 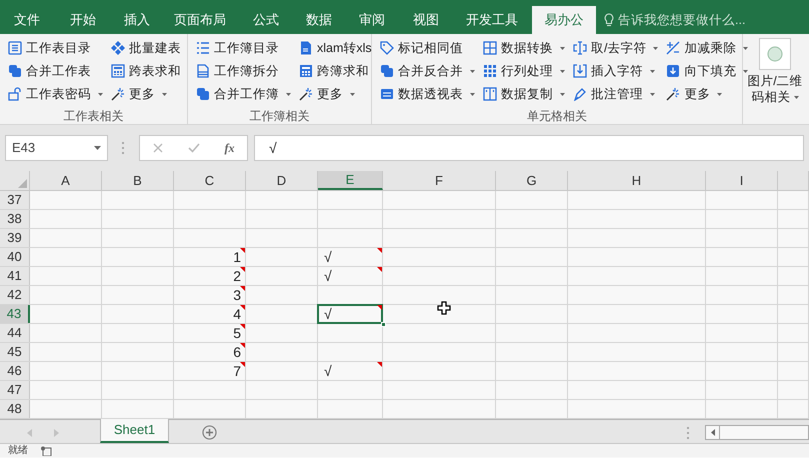 I want to click on ribbon-tab: 文件, so click(x=27, y=20).